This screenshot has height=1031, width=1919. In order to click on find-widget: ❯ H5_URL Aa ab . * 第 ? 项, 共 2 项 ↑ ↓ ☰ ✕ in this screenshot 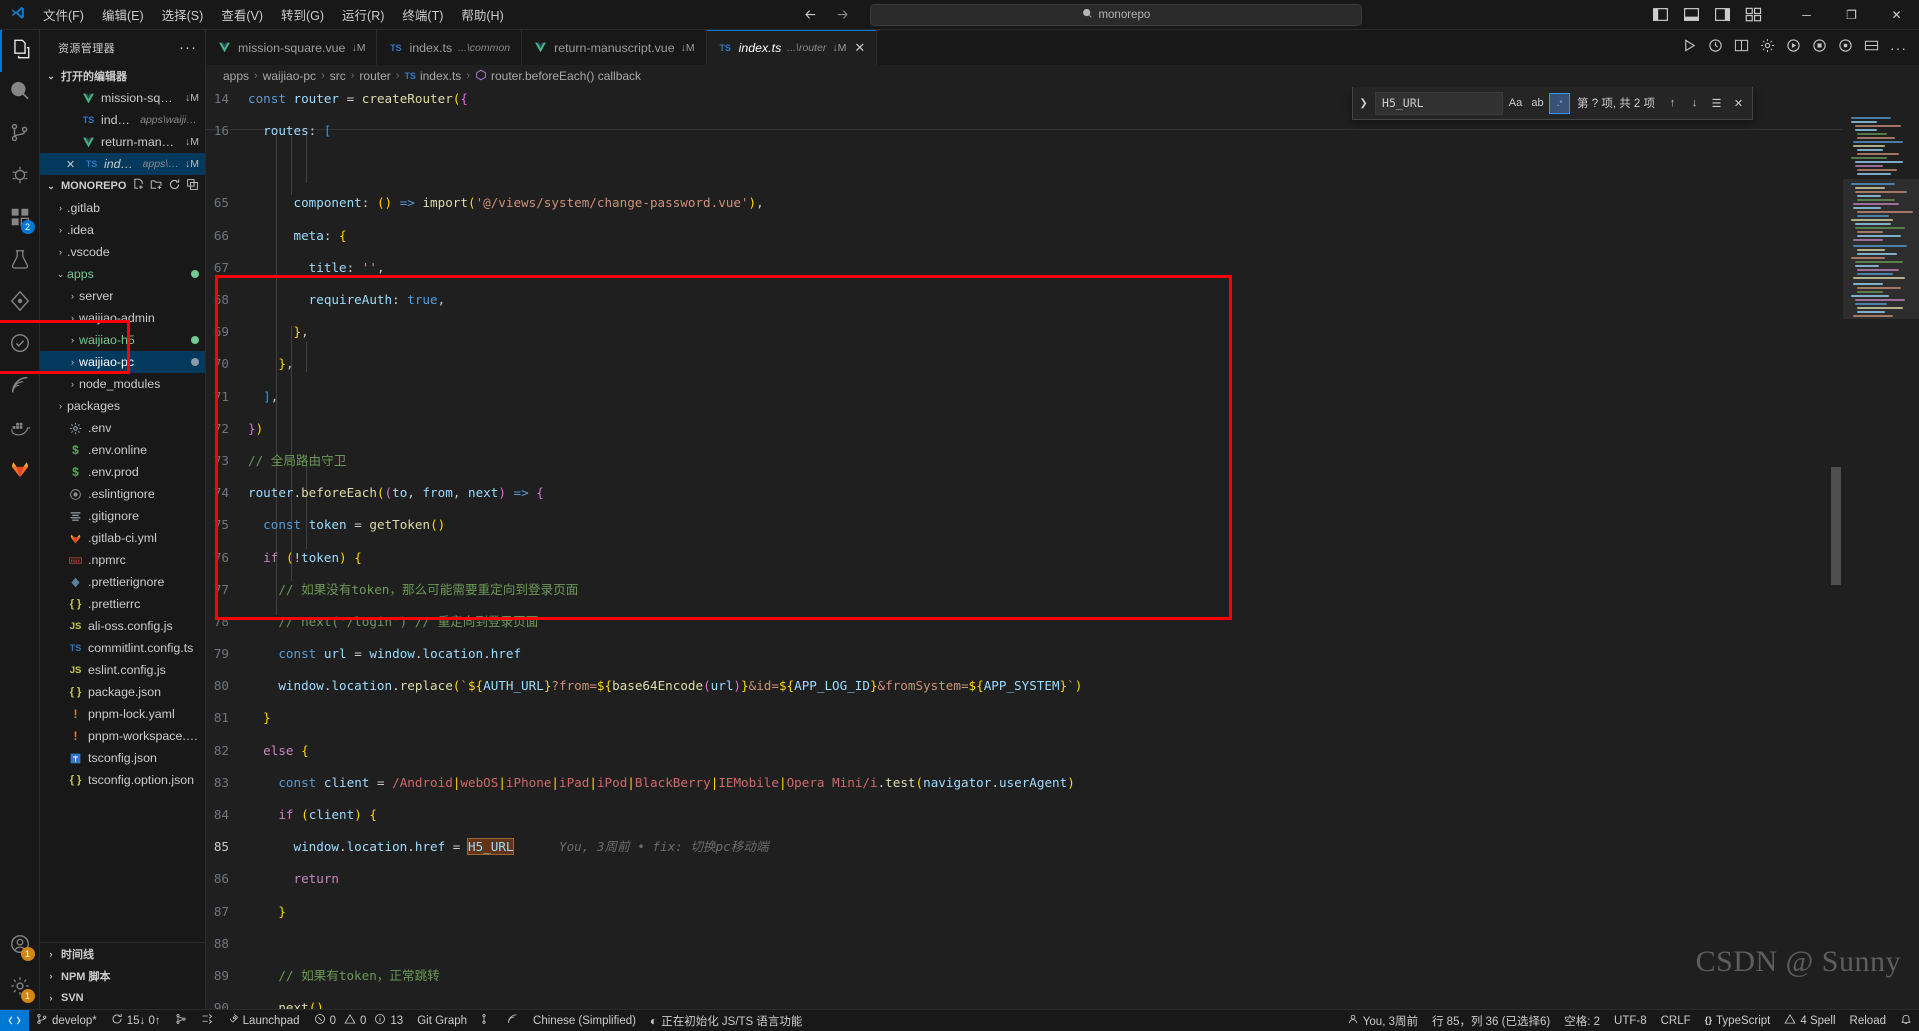, I will do `click(1552, 103)`.